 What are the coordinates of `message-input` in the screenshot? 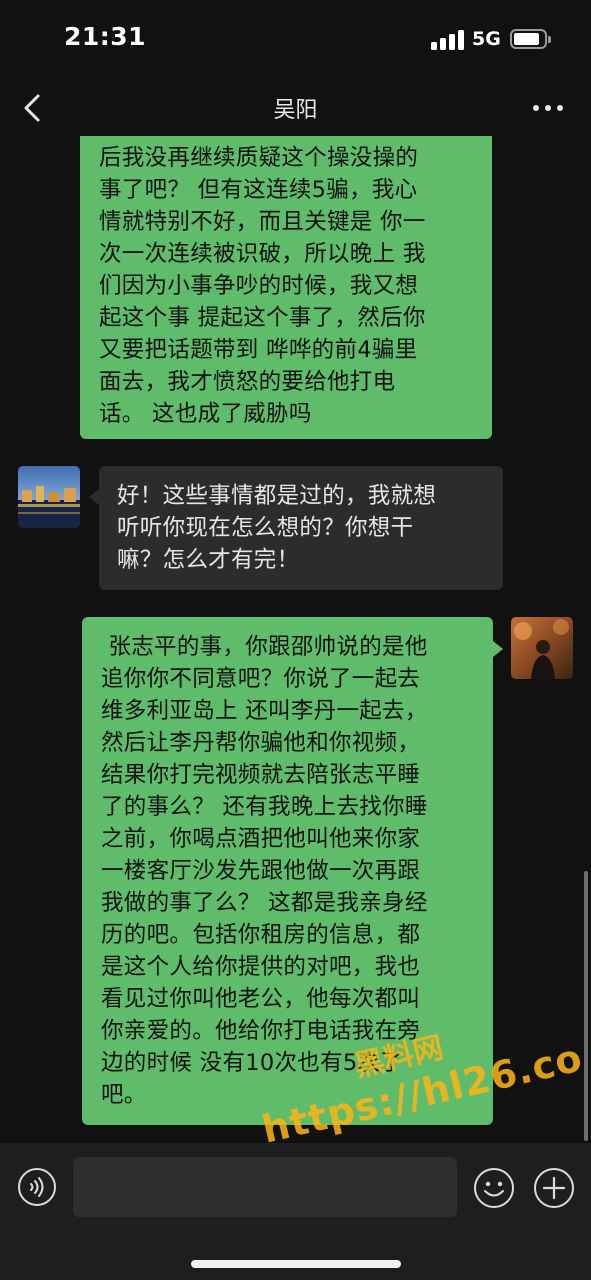 It's located at (265, 1187).